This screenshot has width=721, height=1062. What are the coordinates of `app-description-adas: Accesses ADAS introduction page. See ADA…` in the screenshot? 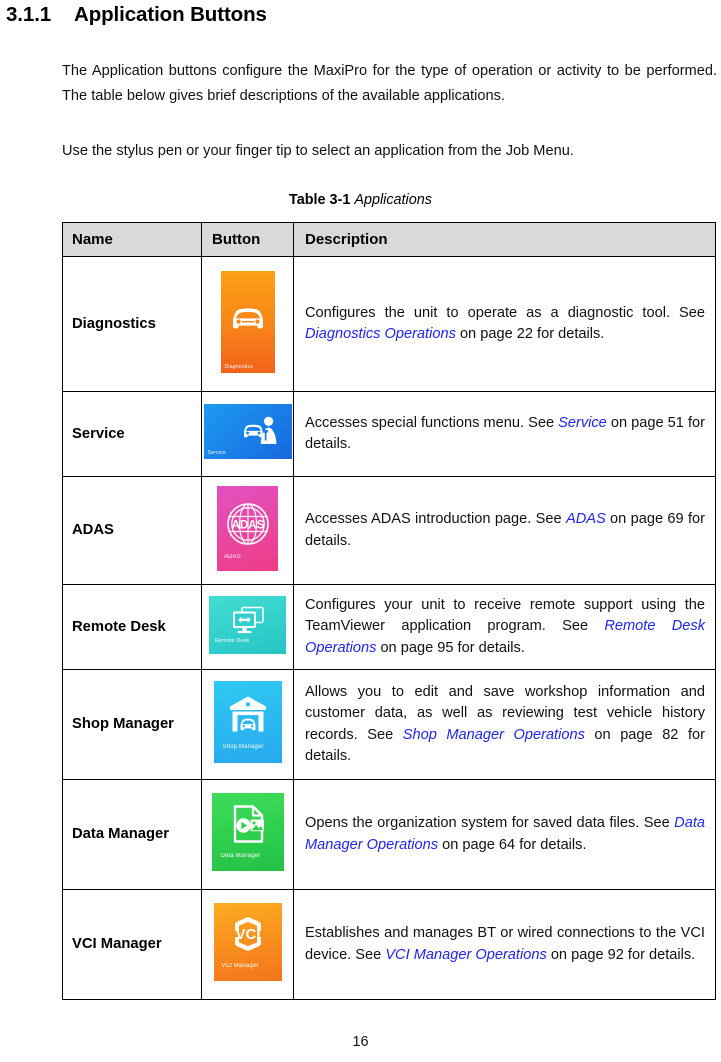 It's located at (504, 530).